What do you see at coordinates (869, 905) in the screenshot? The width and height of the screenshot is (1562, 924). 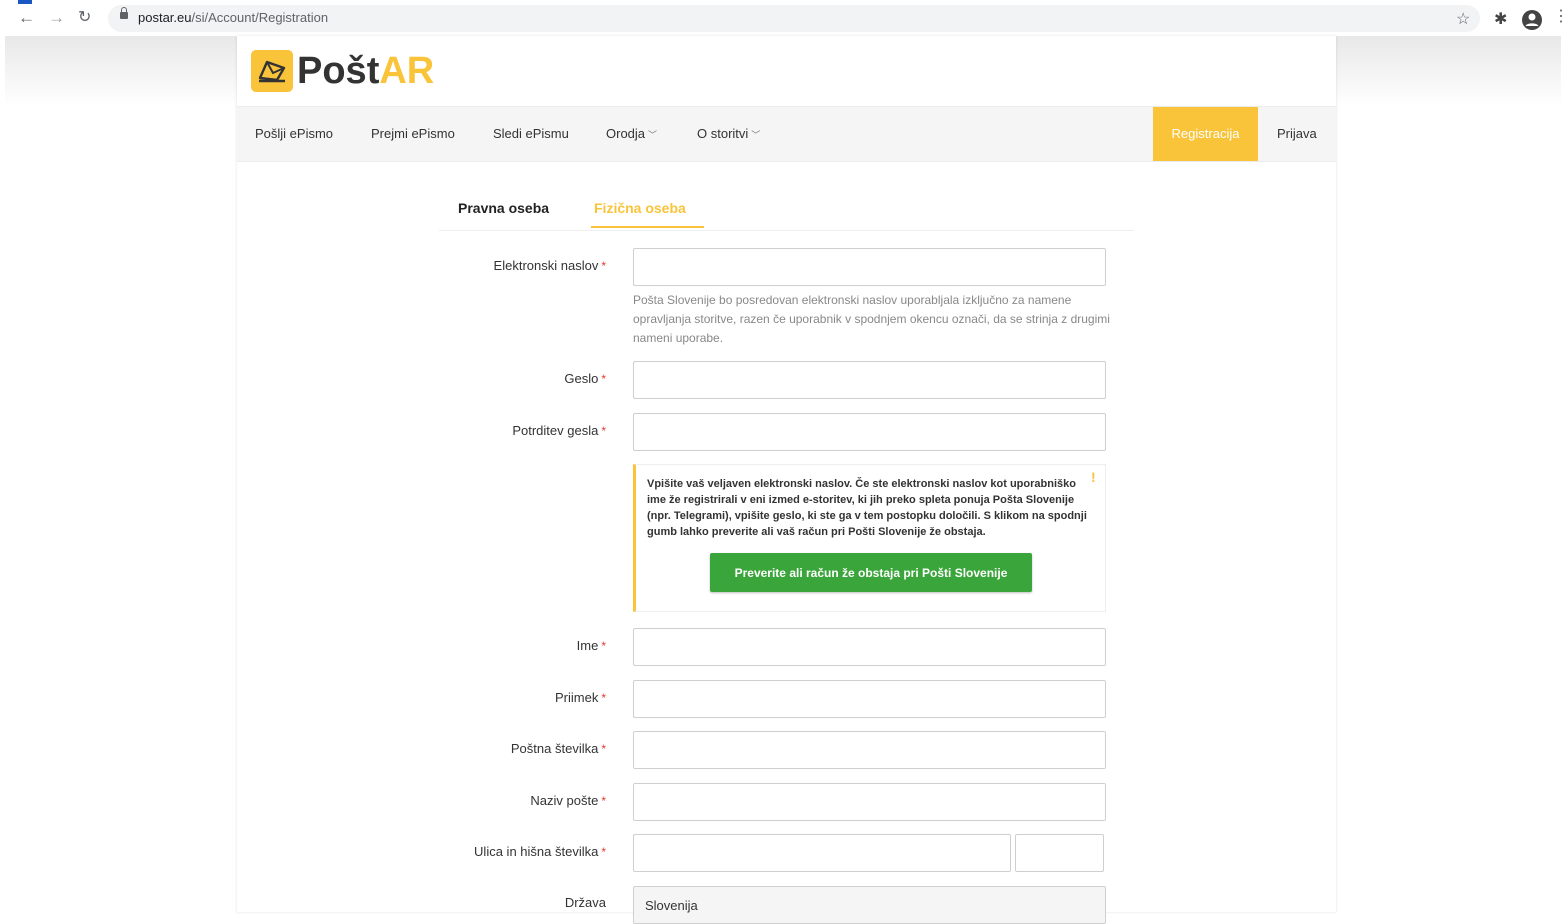 I see `country-input` at bounding box center [869, 905].